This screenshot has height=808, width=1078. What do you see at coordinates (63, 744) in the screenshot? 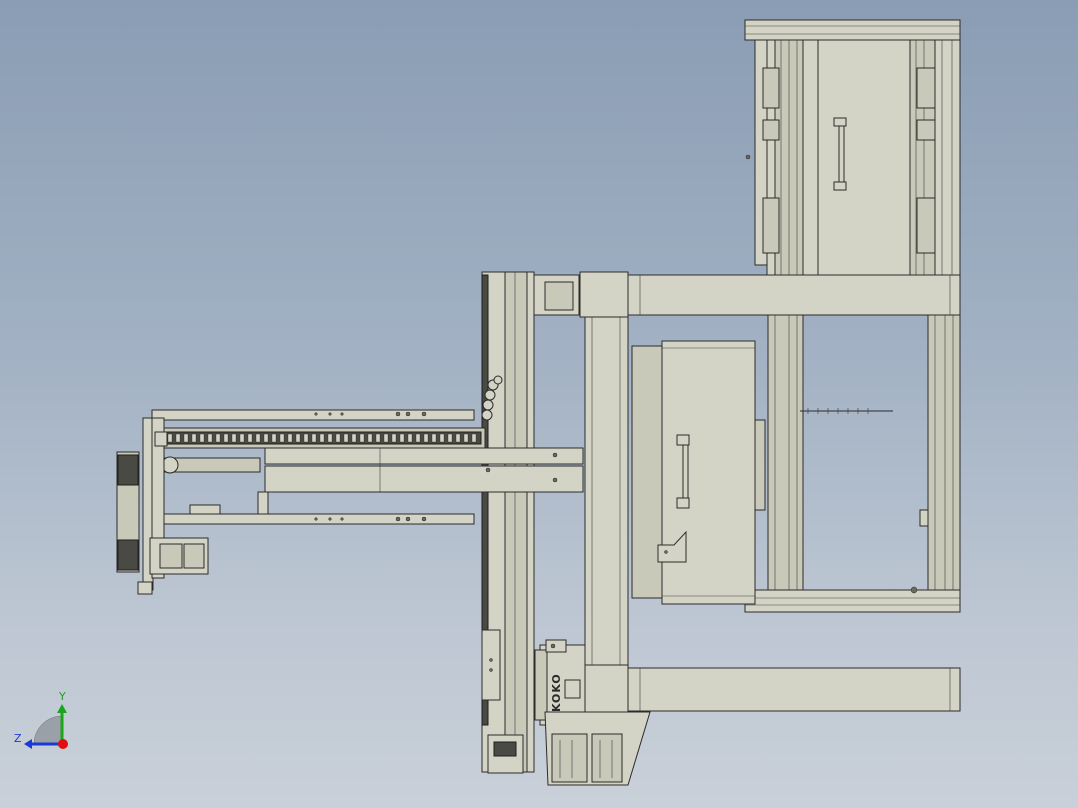
I see `origin-point` at bounding box center [63, 744].